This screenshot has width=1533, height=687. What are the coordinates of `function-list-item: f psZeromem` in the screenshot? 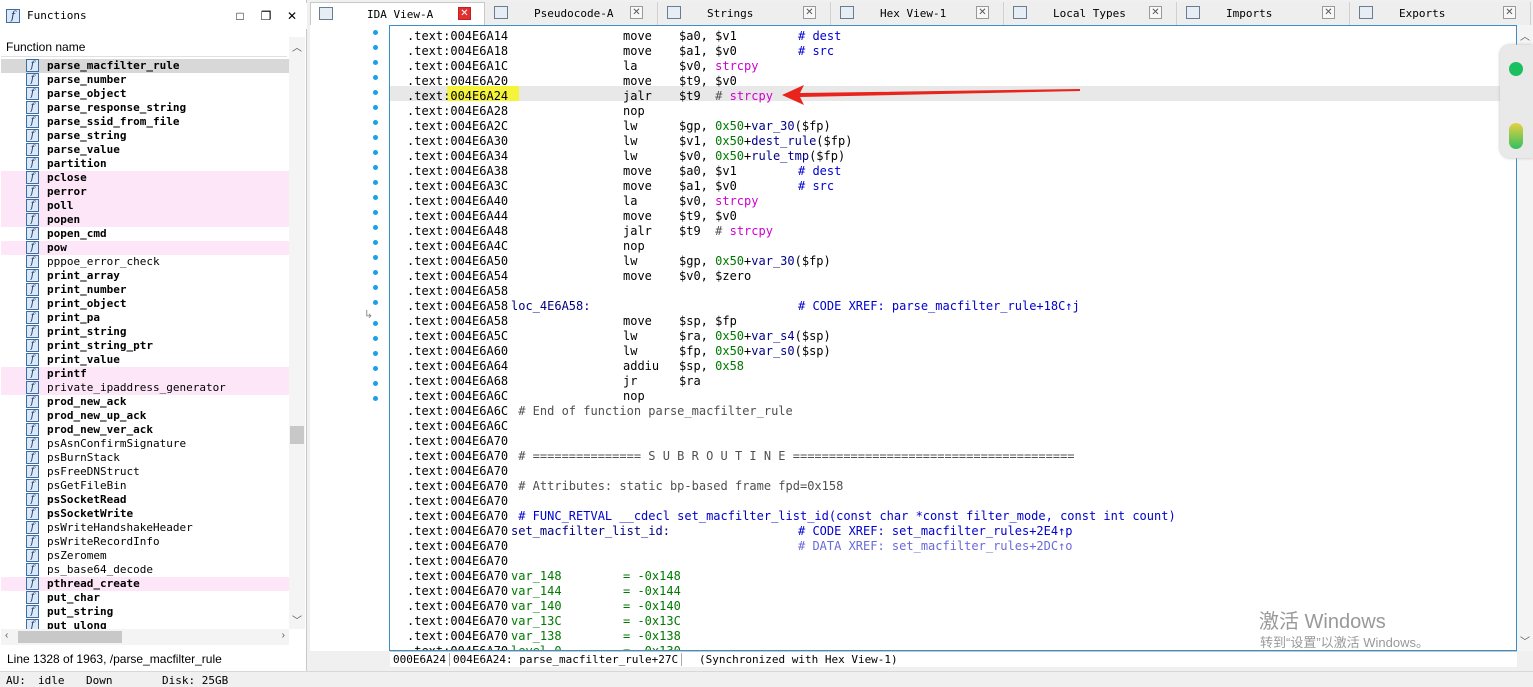 It's located at (145, 556).